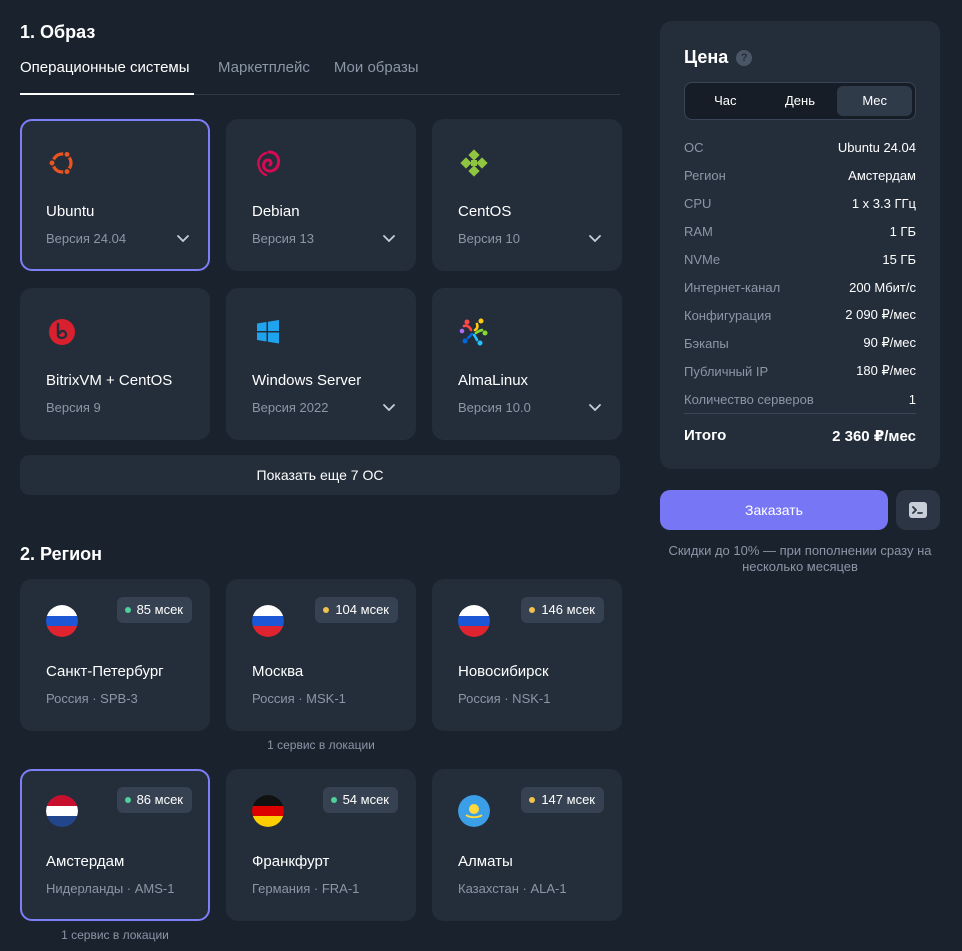 The height and width of the screenshot is (951, 962). I want to click on row-value: 90 ₽/мес, so click(889, 342).